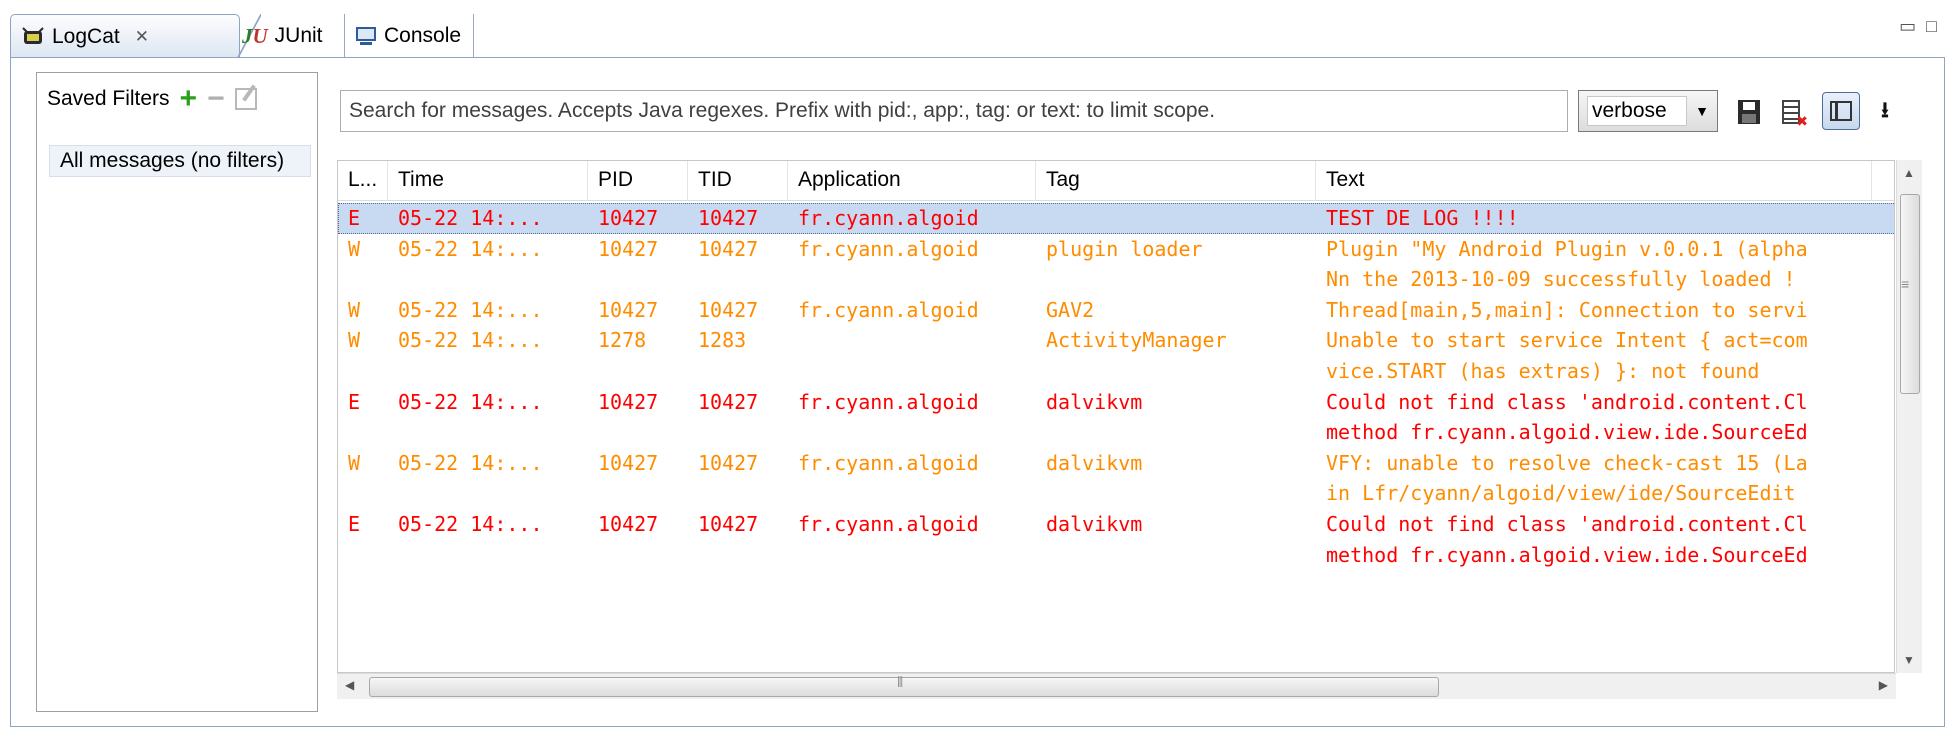 This screenshot has height=733, width=1953. Describe the element at coordinates (1567, 340) in the screenshot. I see `cell-text: Unable to start service Intent { act=com` at that location.